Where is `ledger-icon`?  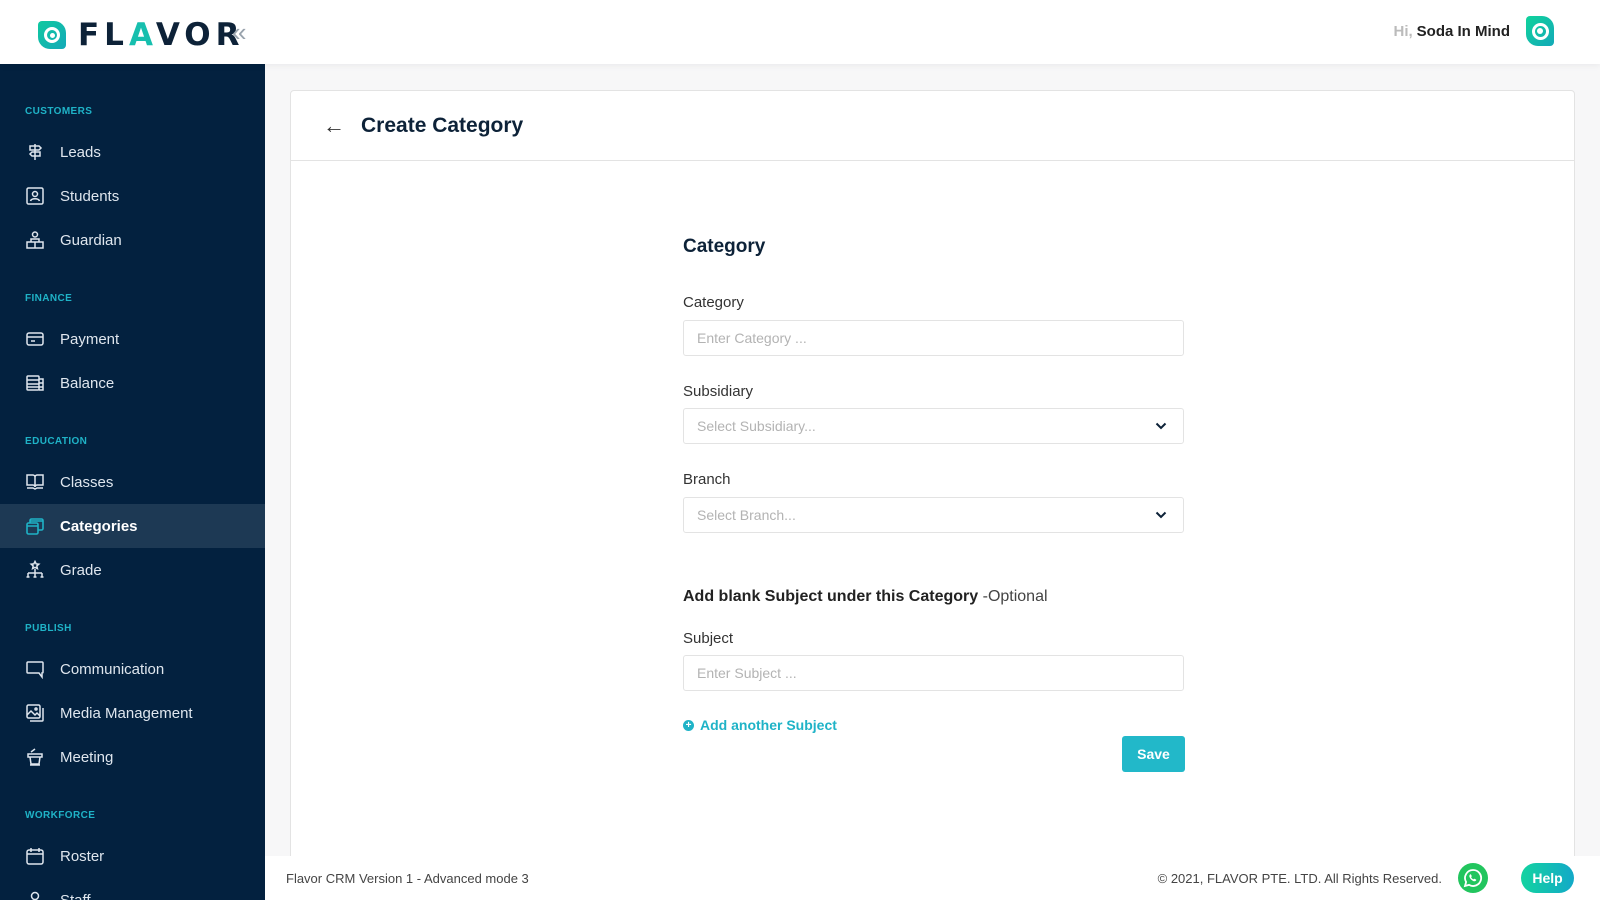
ledger-icon is located at coordinates (35, 383).